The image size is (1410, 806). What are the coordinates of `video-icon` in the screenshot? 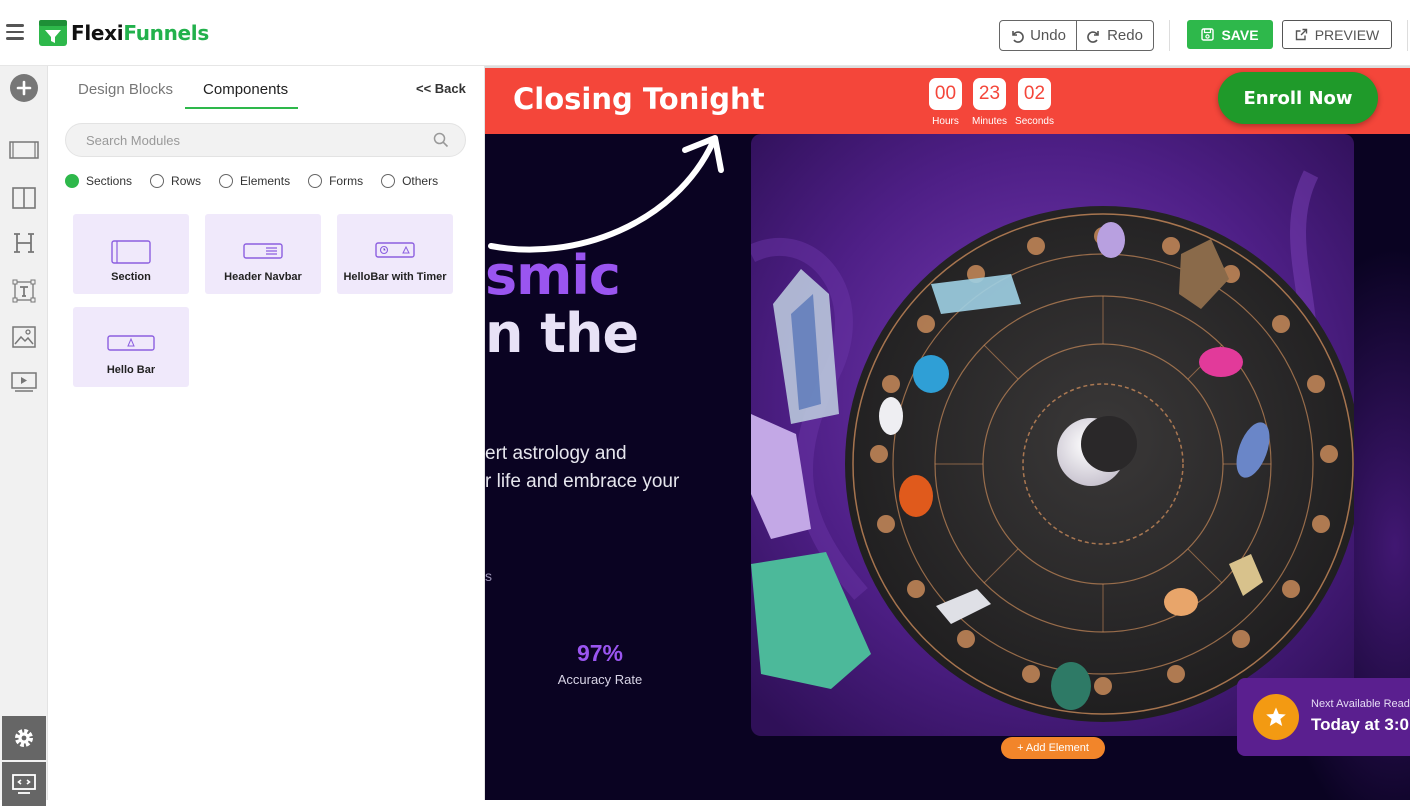 It's located at (24, 382).